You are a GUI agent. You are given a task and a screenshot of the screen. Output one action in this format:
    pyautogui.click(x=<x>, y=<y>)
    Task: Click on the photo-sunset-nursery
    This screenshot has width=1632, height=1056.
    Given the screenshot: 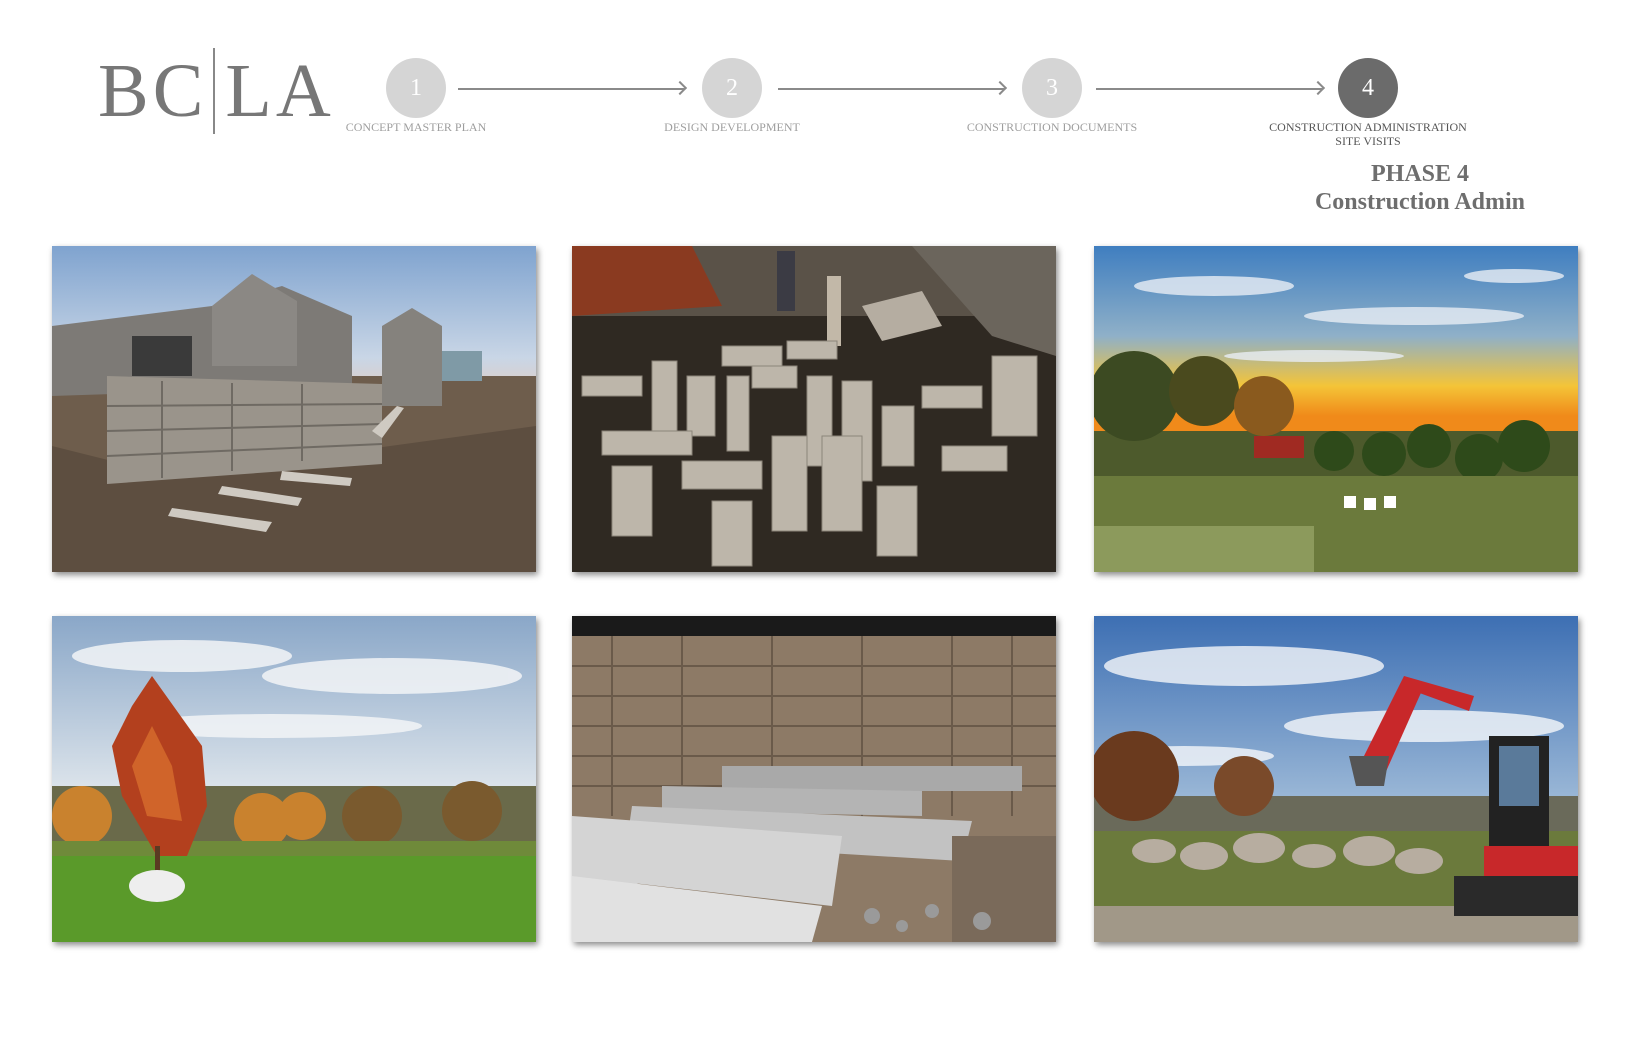 What is the action you would take?
    pyautogui.click(x=1336, y=409)
    